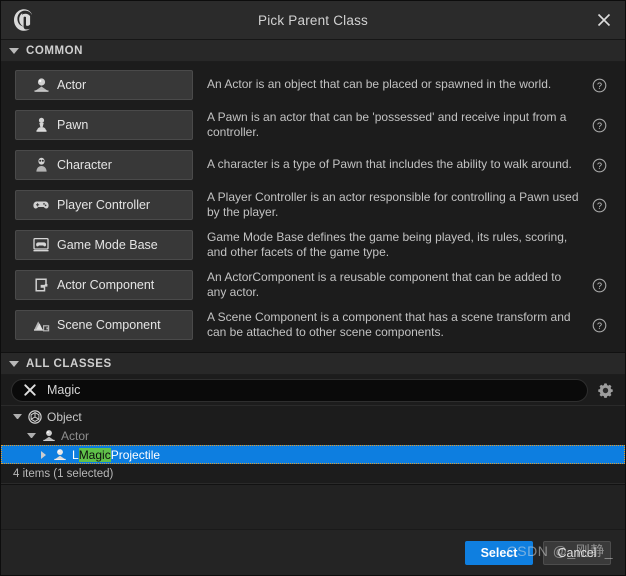  What do you see at coordinates (104, 125) in the screenshot?
I see `class-button-pawn: Pawn` at bounding box center [104, 125].